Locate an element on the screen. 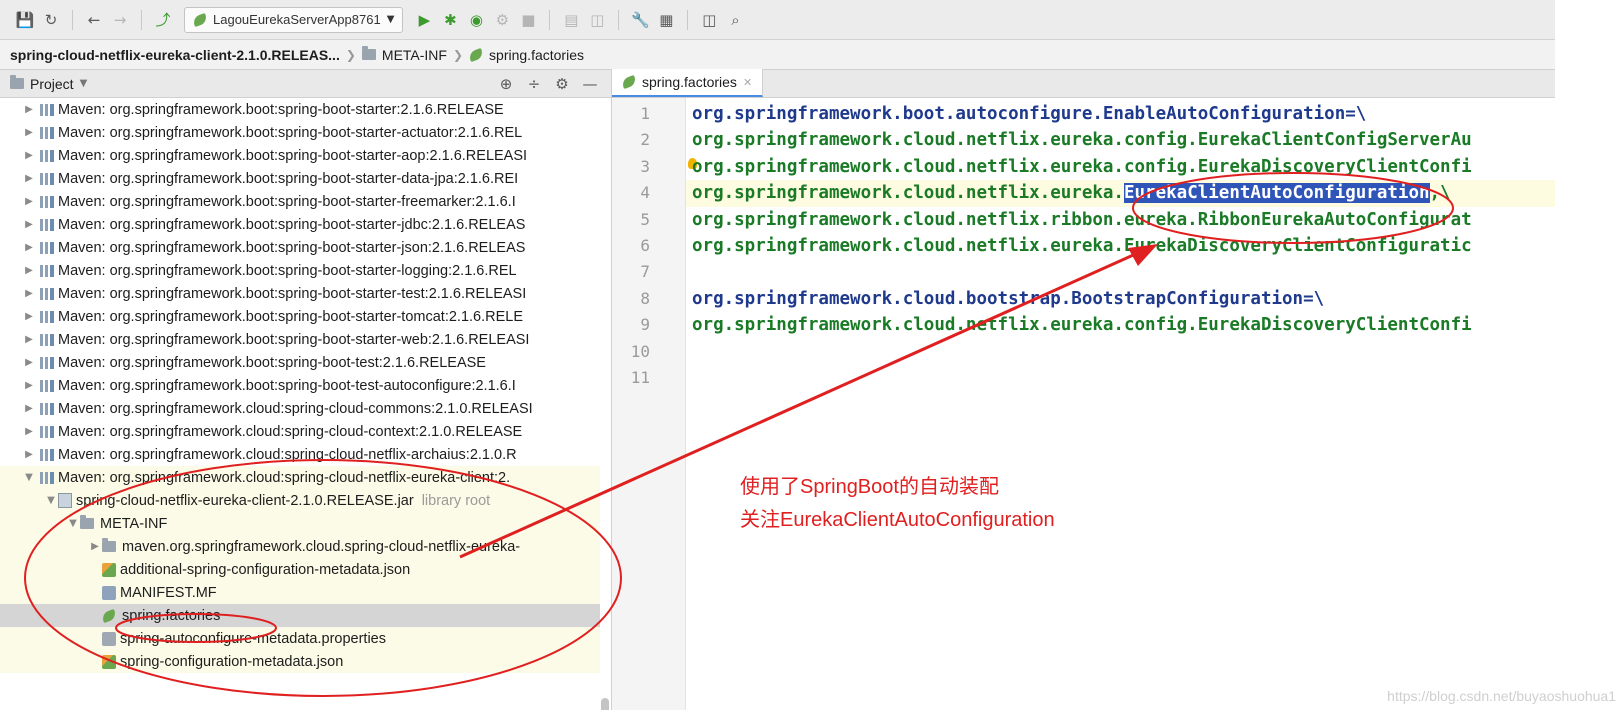 Image resolution: width=1622 pixels, height=710 pixels. build-icon: ⤴ is located at coordinates (163, 20).